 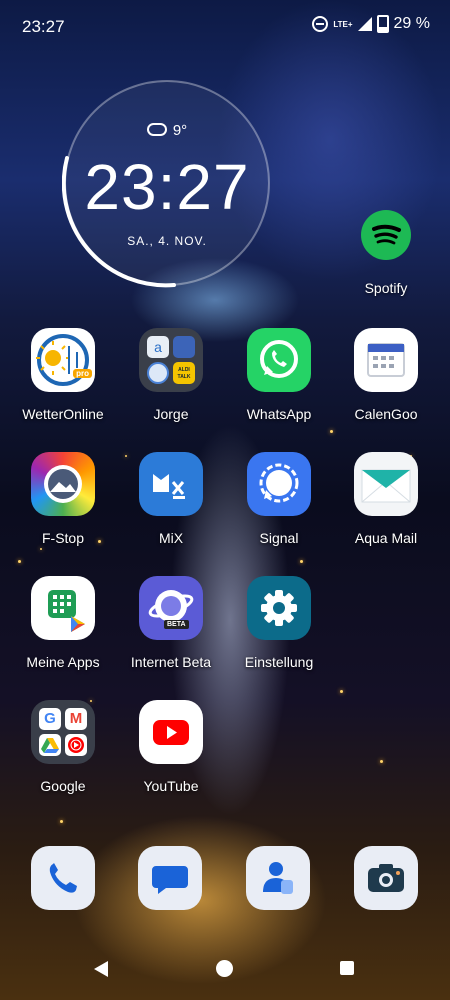 What do you see at coordinates (279, 608) in the screenshot?
I see `gear-icon` at bounding box center [279, 608].